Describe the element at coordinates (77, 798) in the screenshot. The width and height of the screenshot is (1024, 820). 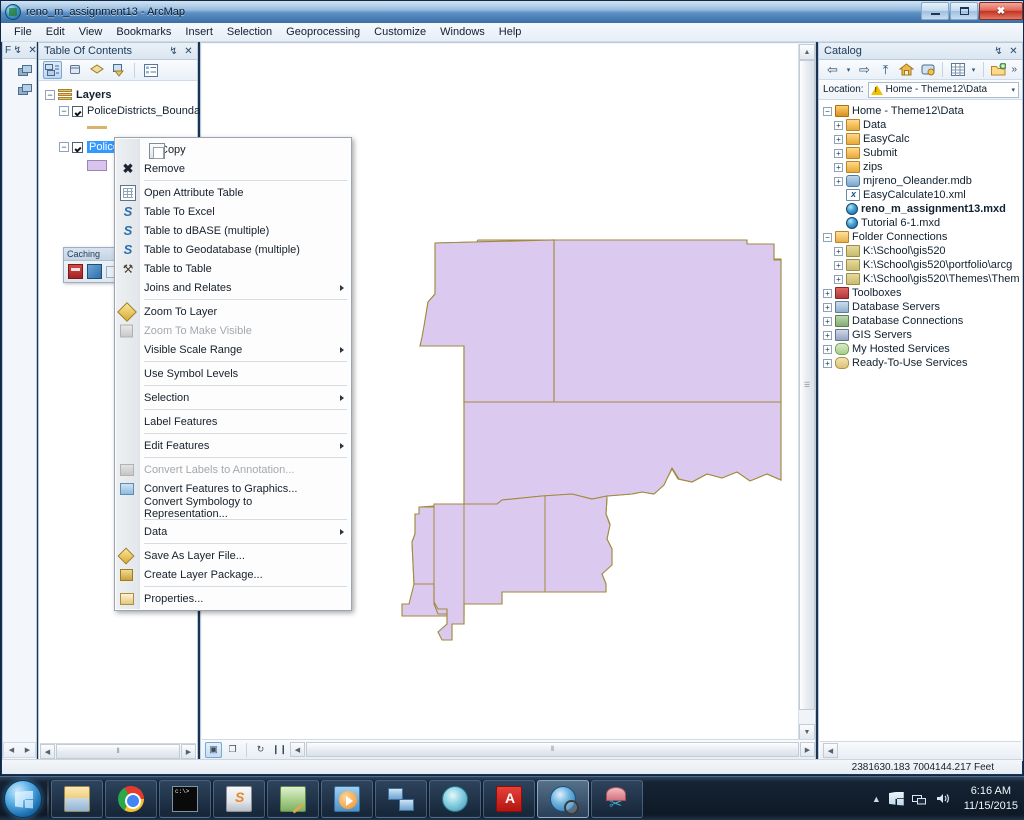
I see `taskbar-windows-explorer` at that location.